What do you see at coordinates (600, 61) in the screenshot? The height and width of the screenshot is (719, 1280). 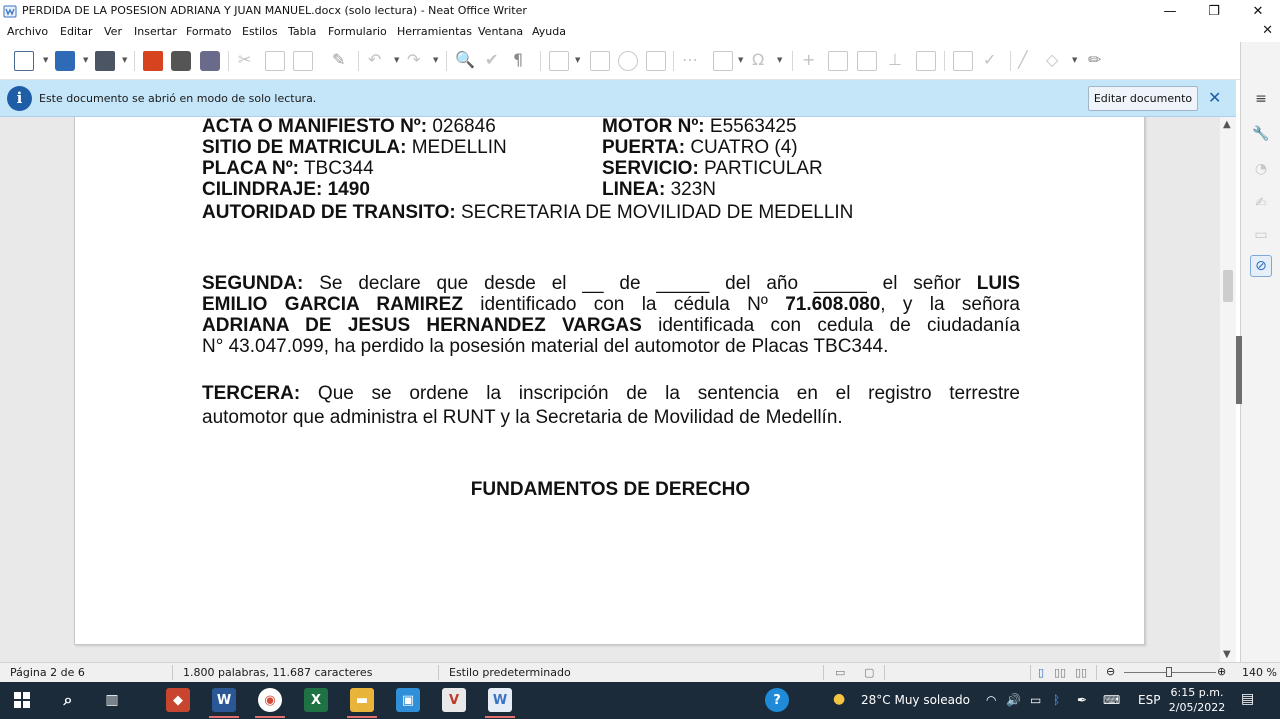 I see `insert-image-icon` at bounding box center [600, 61].